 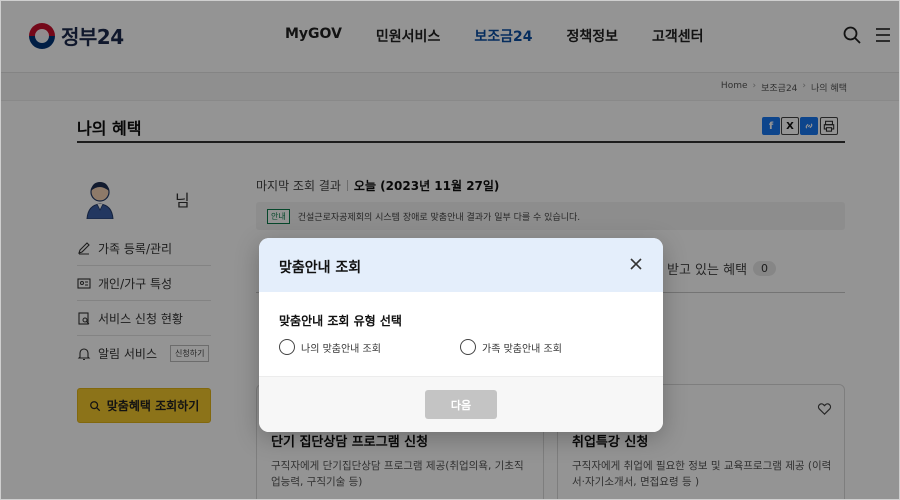 I want to click on modal-header: 맞춤안내 조회, so click(x=461, y=265).